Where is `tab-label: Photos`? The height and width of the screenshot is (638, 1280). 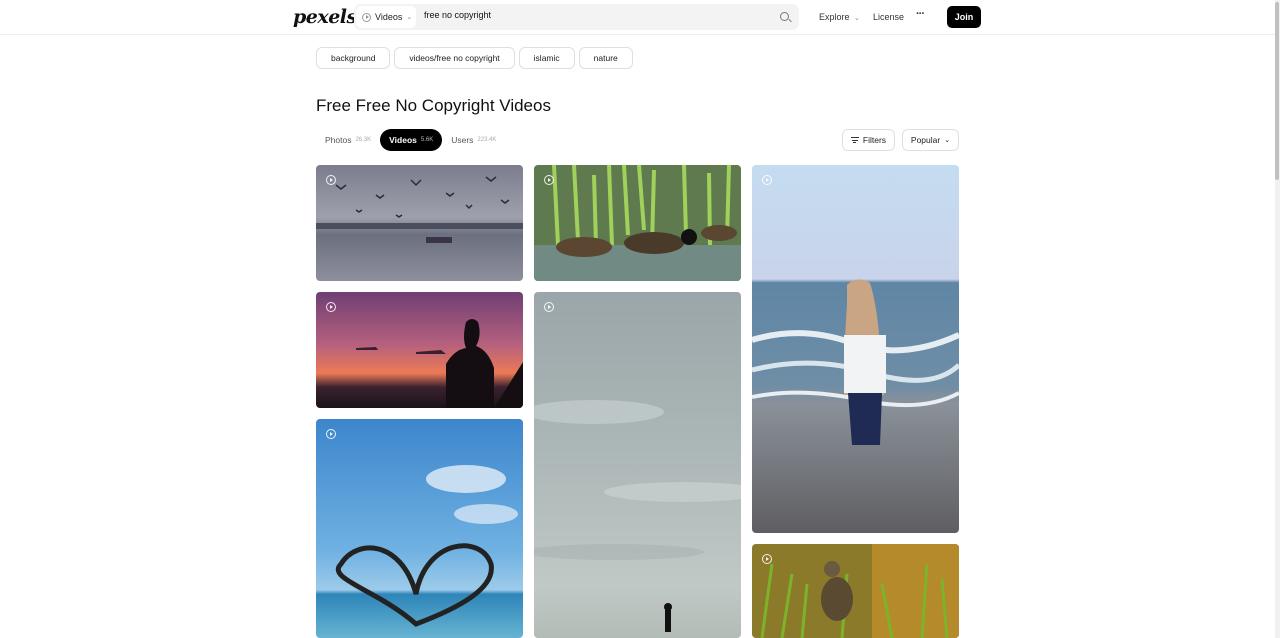
tab-label: Photos is located at coordinates (338, 140).